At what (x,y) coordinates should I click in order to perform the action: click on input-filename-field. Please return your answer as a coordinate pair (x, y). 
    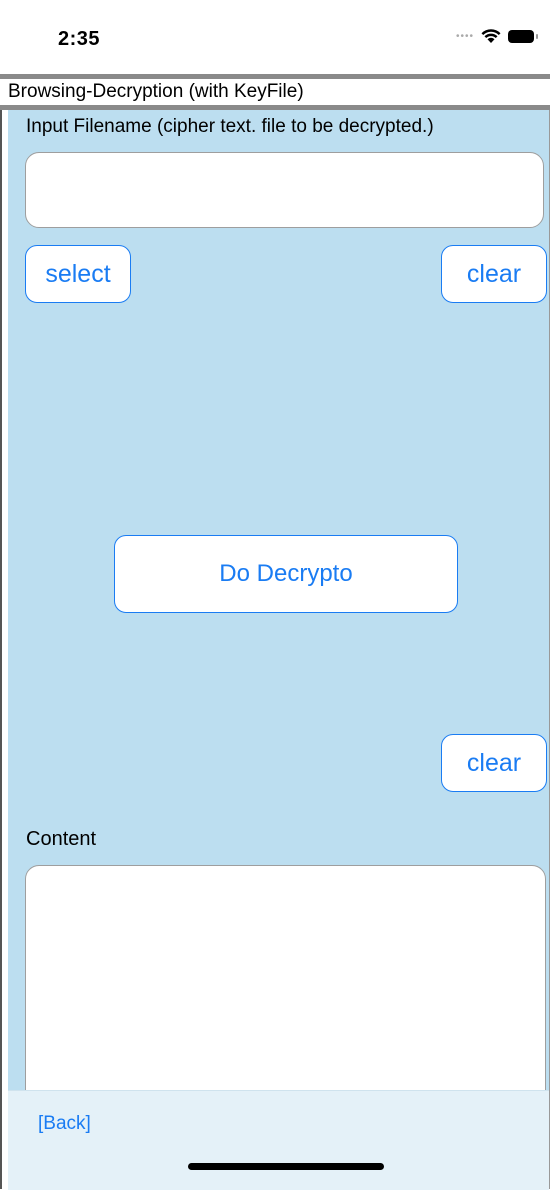
    Looking at the image, I should click on (284, 190).